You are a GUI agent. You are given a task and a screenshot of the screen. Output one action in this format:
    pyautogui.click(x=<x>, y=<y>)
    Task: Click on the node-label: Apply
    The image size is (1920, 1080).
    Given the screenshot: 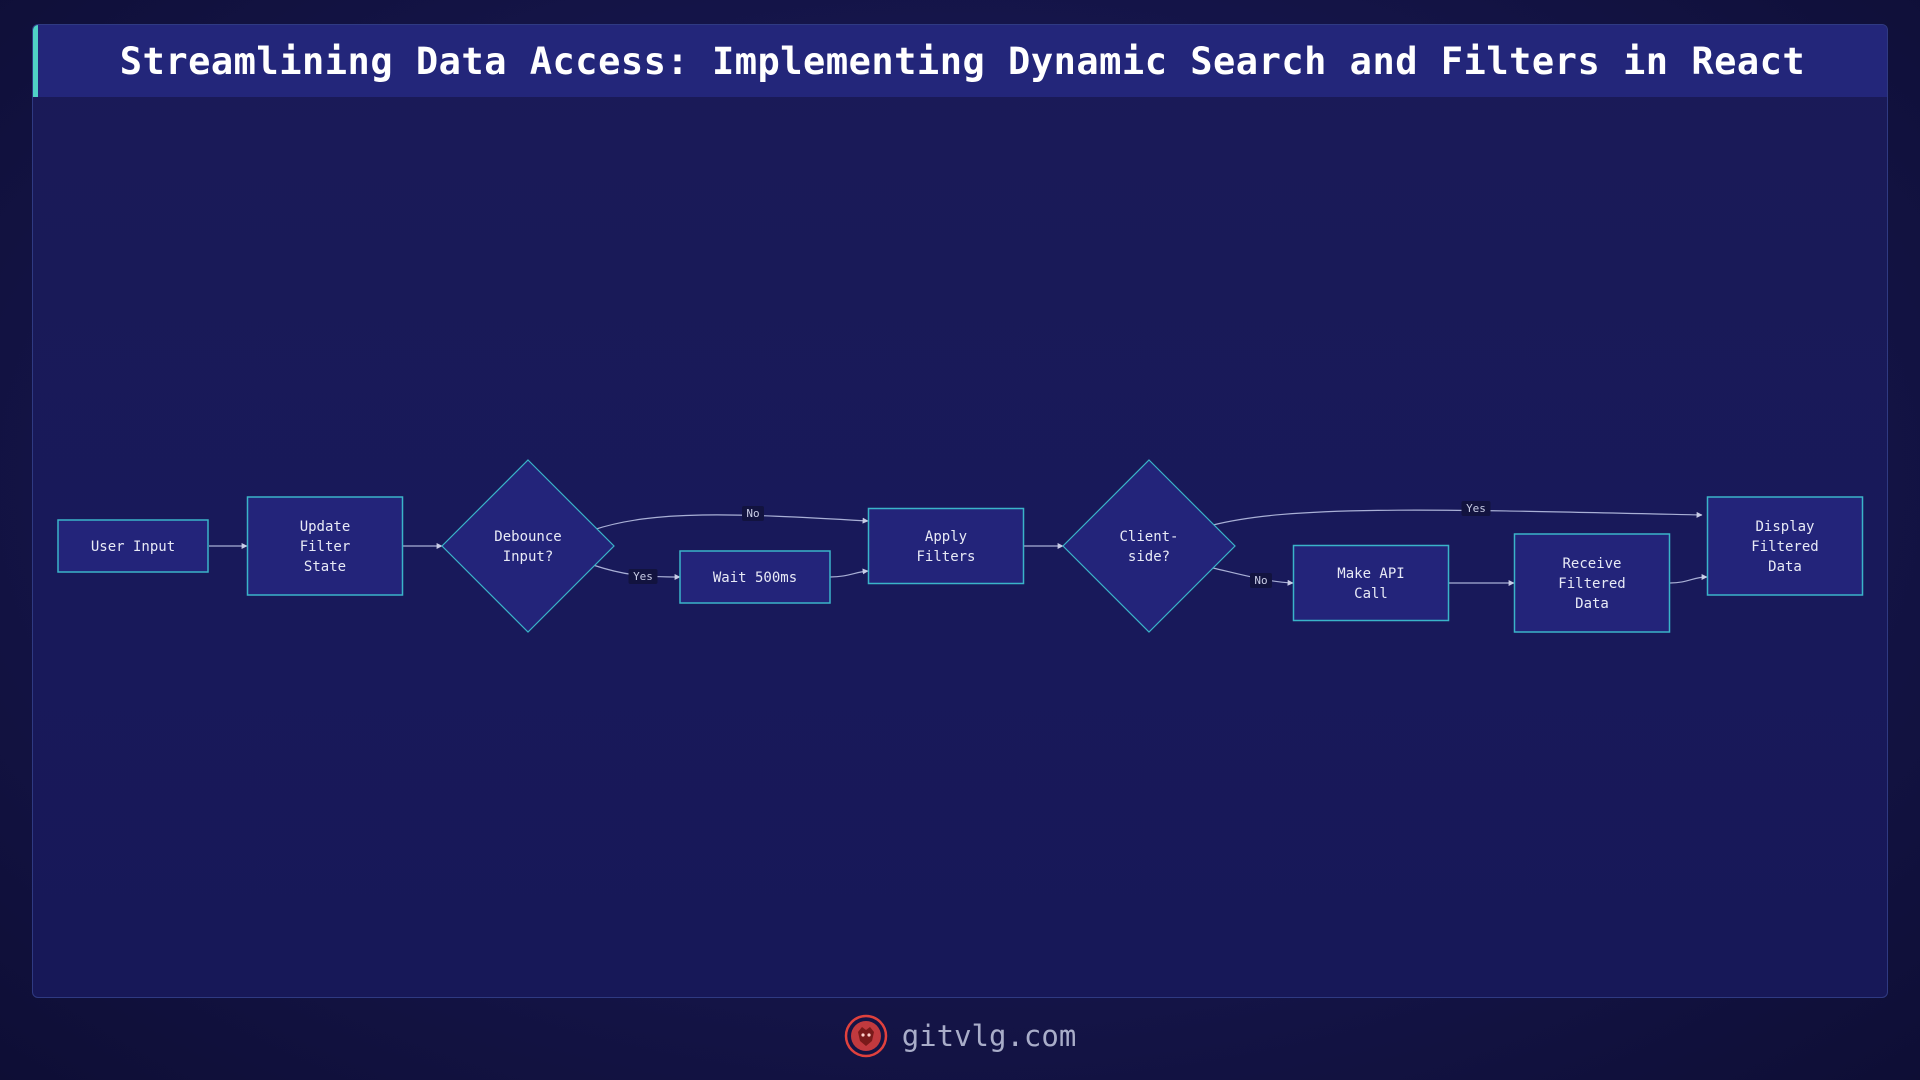 What is the action you would take?
    pyautogui.click(x=946, y=537)
    